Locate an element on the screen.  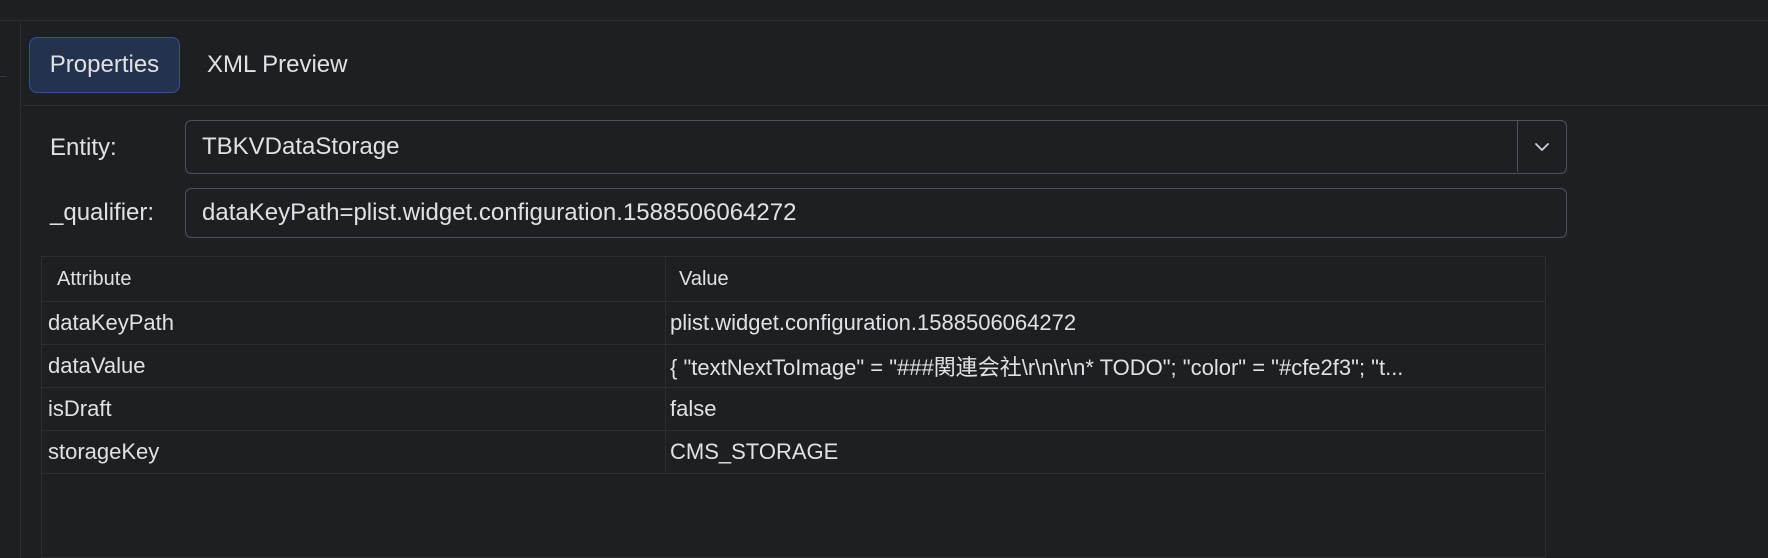
attribute-cell: isDraft is located at coordinates (80, 408).